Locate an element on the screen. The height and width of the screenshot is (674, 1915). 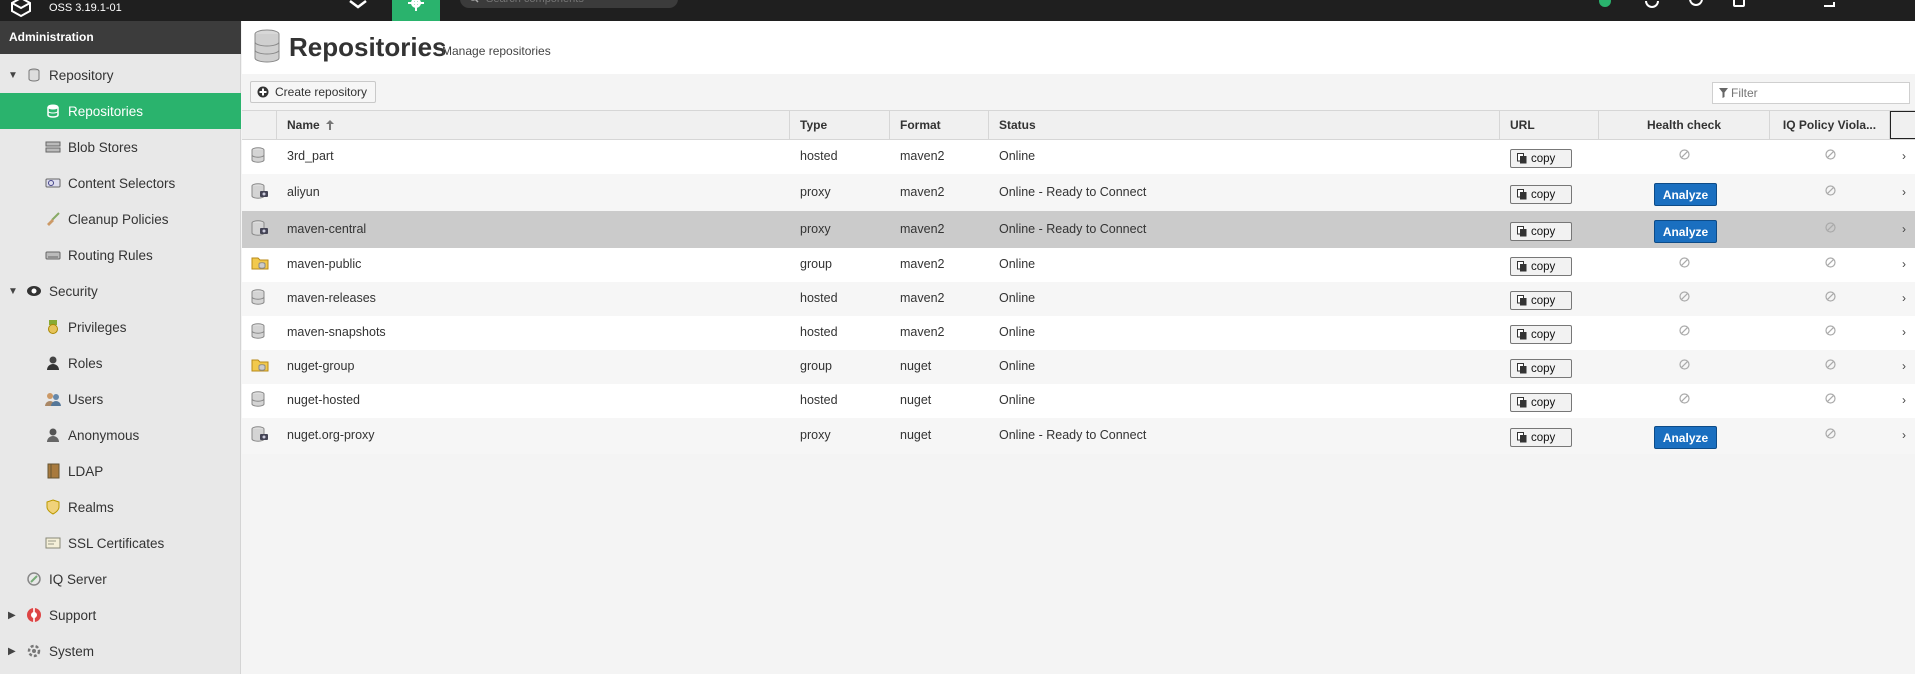
sidebar-group-repository: ▼ Repository is located at coordinates (120, 75).